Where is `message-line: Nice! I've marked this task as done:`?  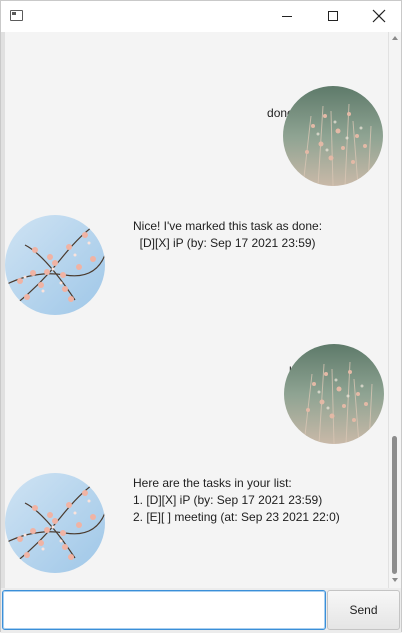
message-line: Nice! I've marked this task as done: is located at coordinates (228, 226).